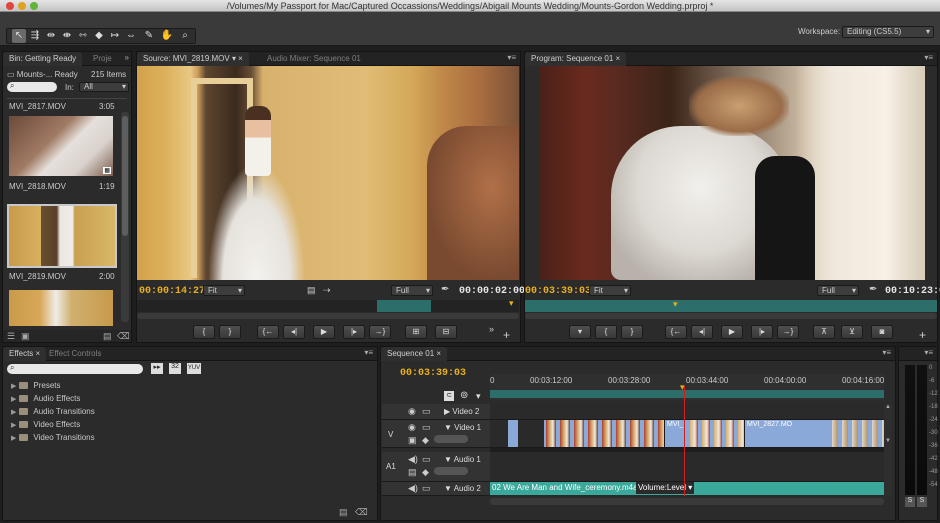  Describe the element at coordinates (185, 36) in the screenshot. I see `zoom-tool-icon: ⌕` at that location.